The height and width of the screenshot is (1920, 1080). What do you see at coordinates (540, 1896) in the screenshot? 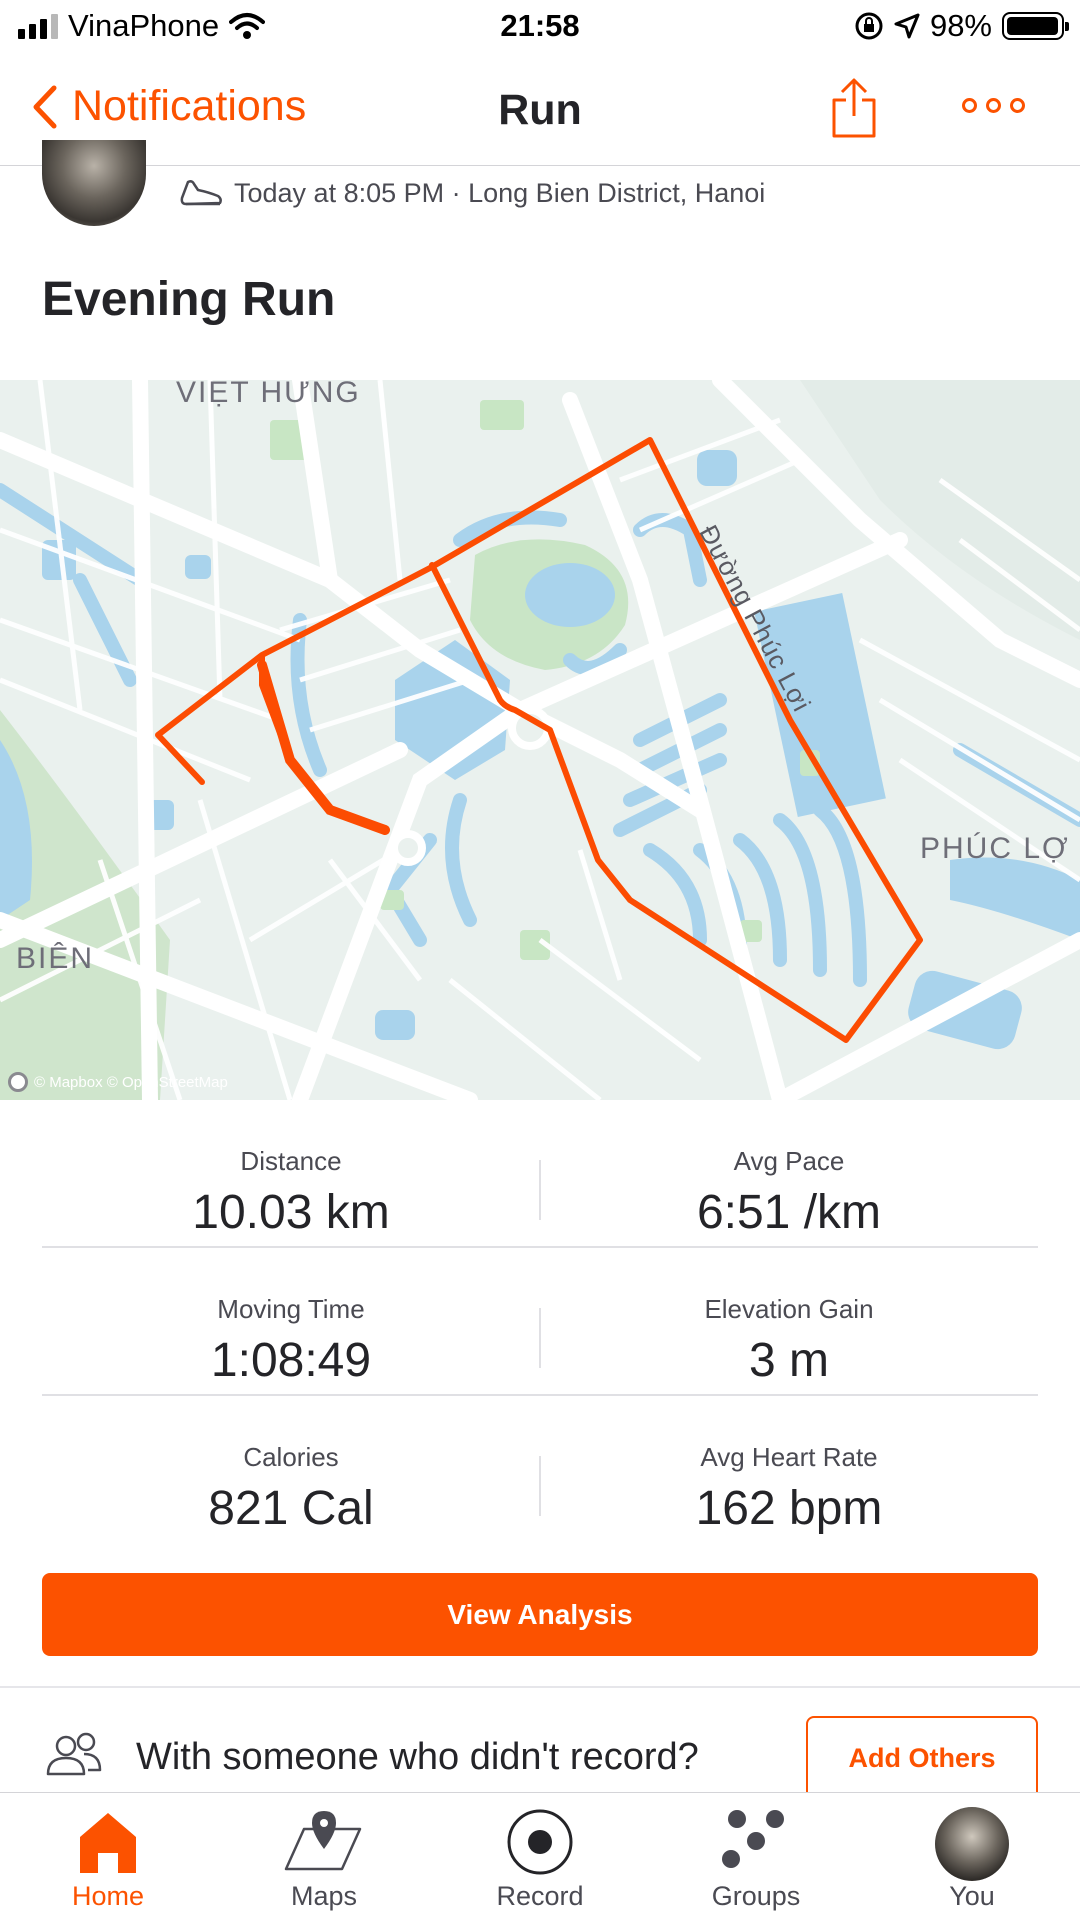
I see `tab-label: Record` at bounding box center [540, 1896].